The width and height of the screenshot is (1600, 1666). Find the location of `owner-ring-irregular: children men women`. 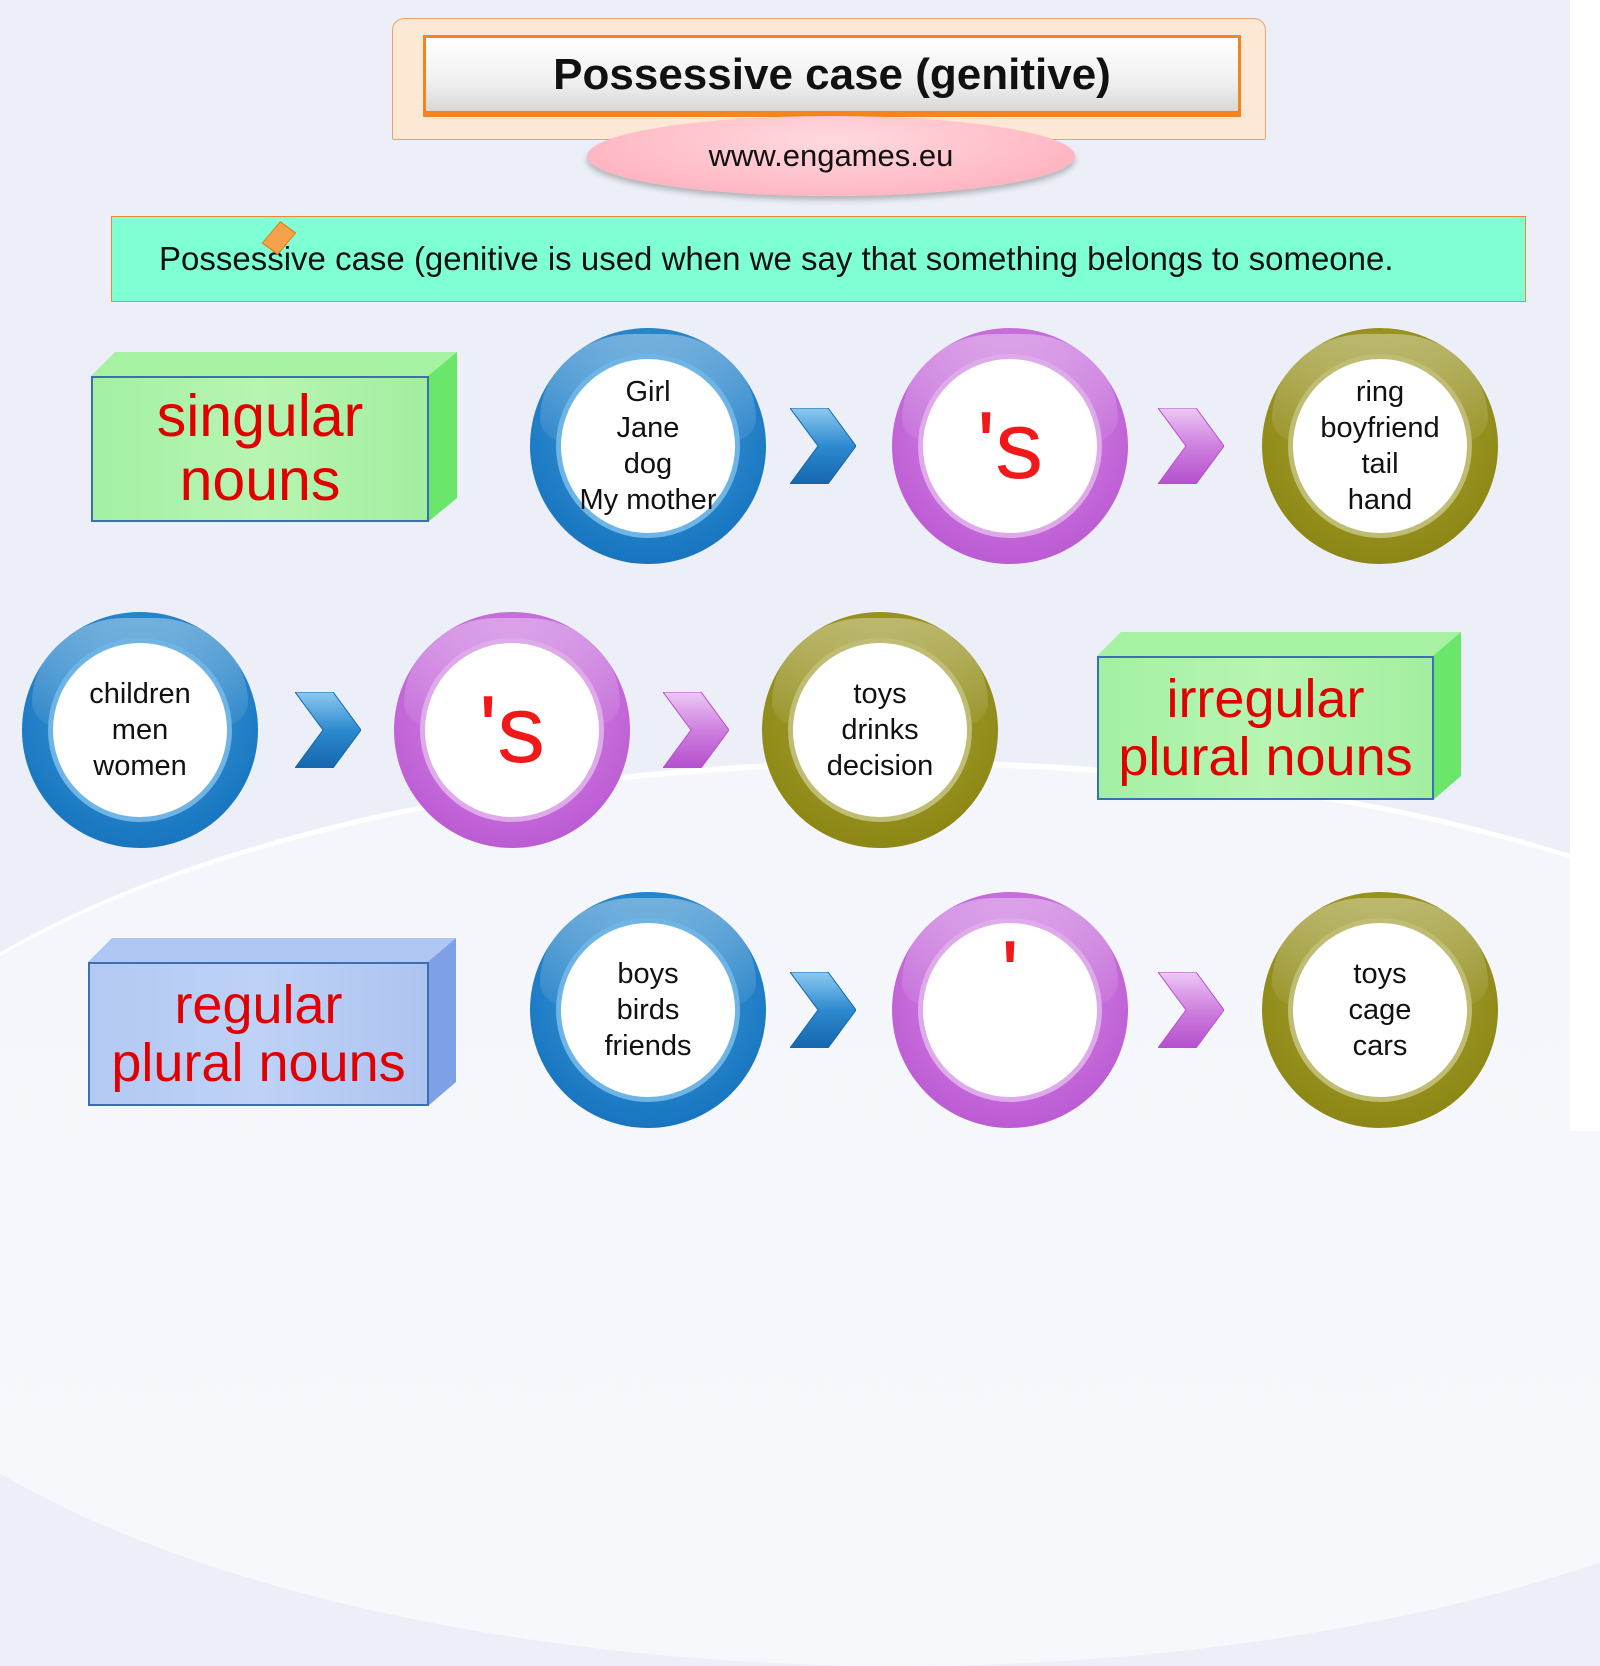

owner-ring-irregular: children men women is located at coordinates (140, 730).